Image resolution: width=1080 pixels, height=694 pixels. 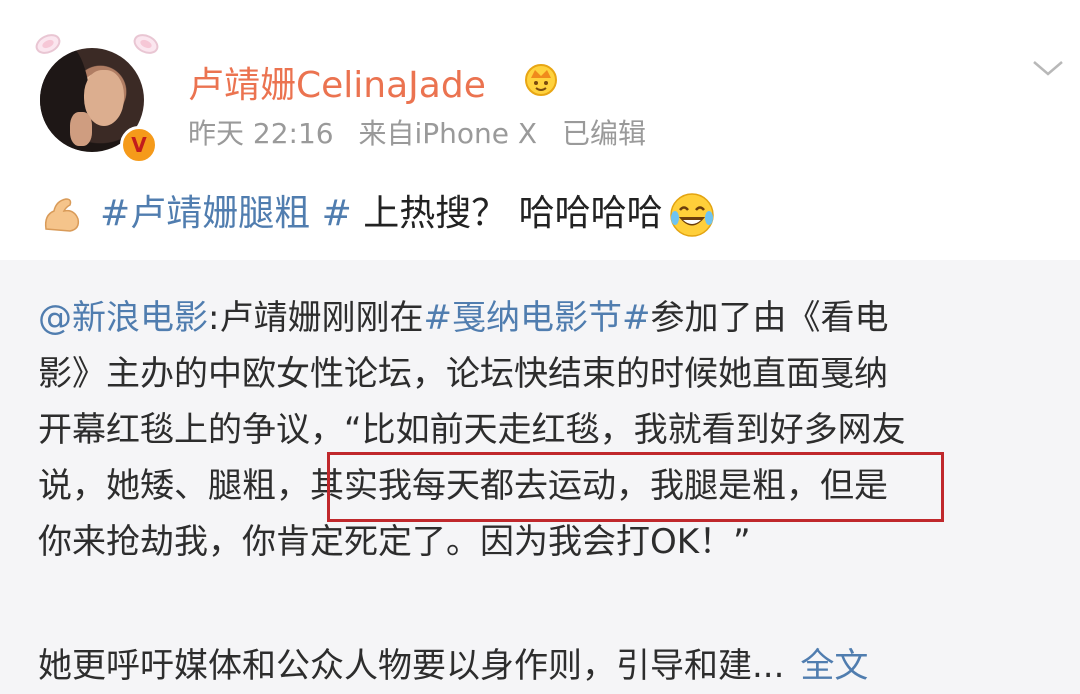 I want to click on chevron-down-icon, so click(x=1048, y=68).